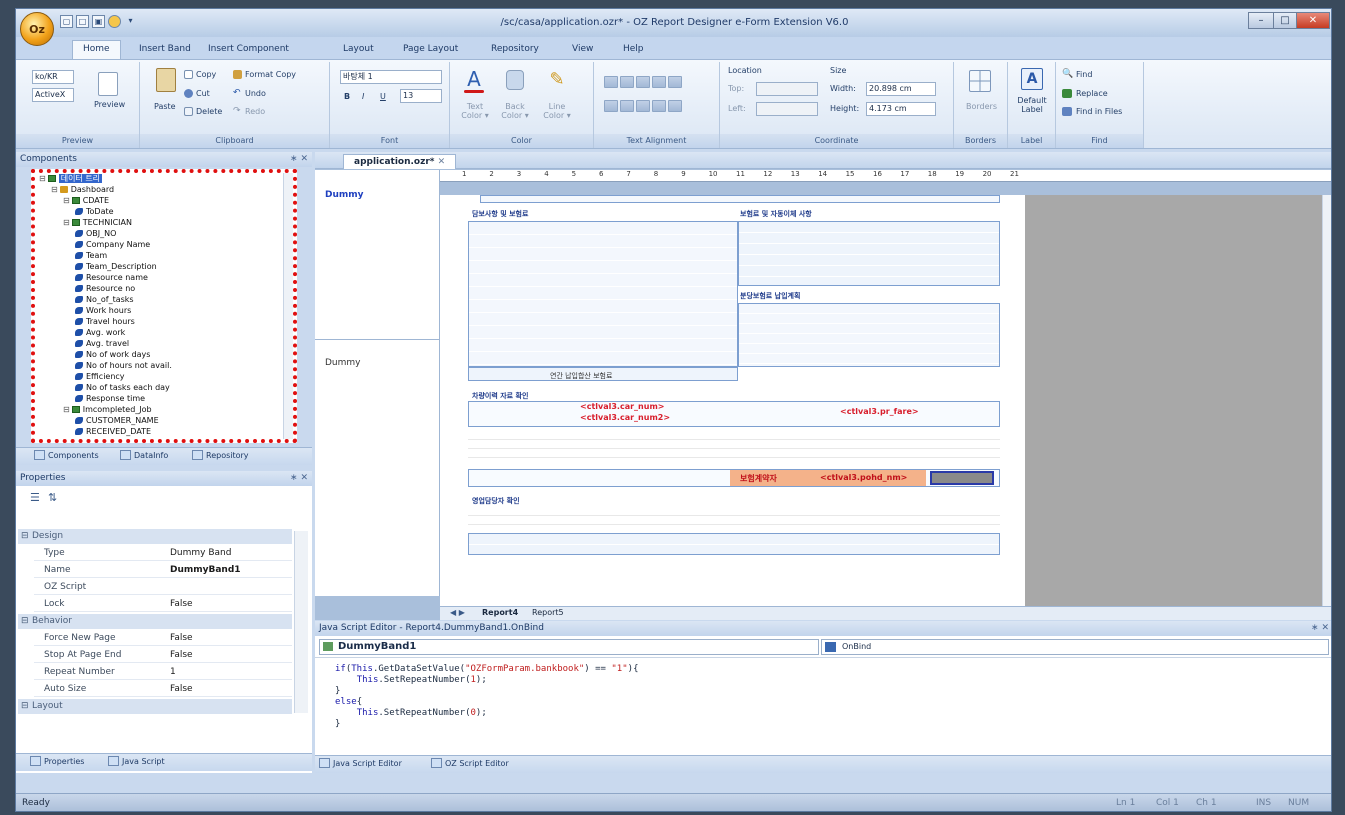 This screenshot has width=1345, height=815. What do you see at coordinates (123, 365) in the screenshot?
I see `tree-node: No of hours not avail.` at bounding box center [123, 365].